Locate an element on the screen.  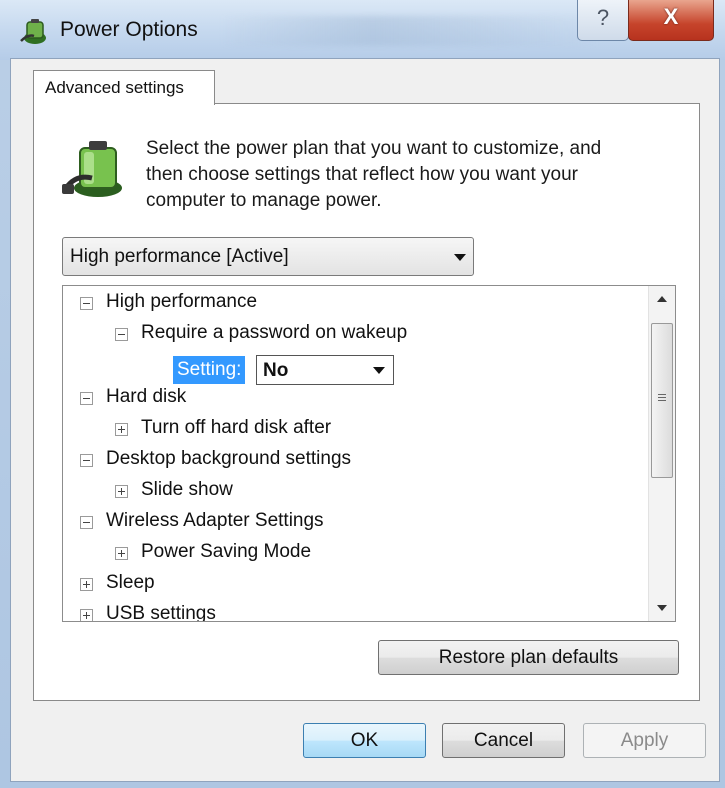
intro-line-3: computer to manage power. is located at coordinates (264, 200).